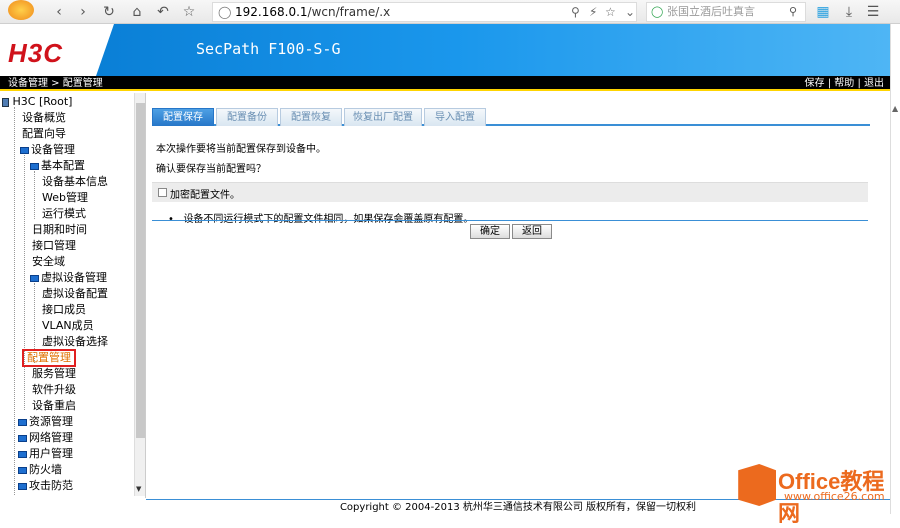  I want to click on tree-item-date-time: 日期和时间, so click(59, 230).